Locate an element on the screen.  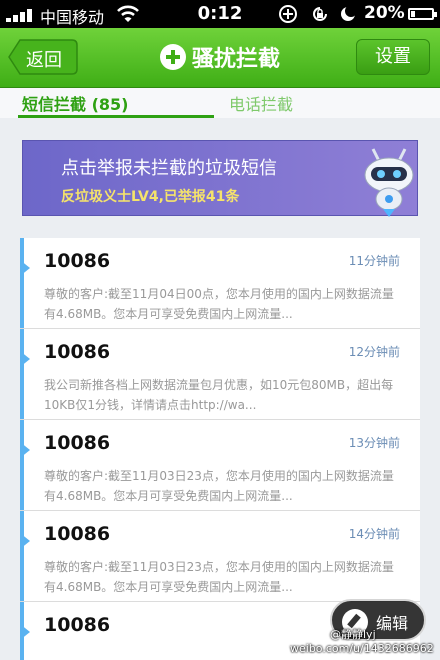
battery-percent: 20% is located at coordinates (384, 13).